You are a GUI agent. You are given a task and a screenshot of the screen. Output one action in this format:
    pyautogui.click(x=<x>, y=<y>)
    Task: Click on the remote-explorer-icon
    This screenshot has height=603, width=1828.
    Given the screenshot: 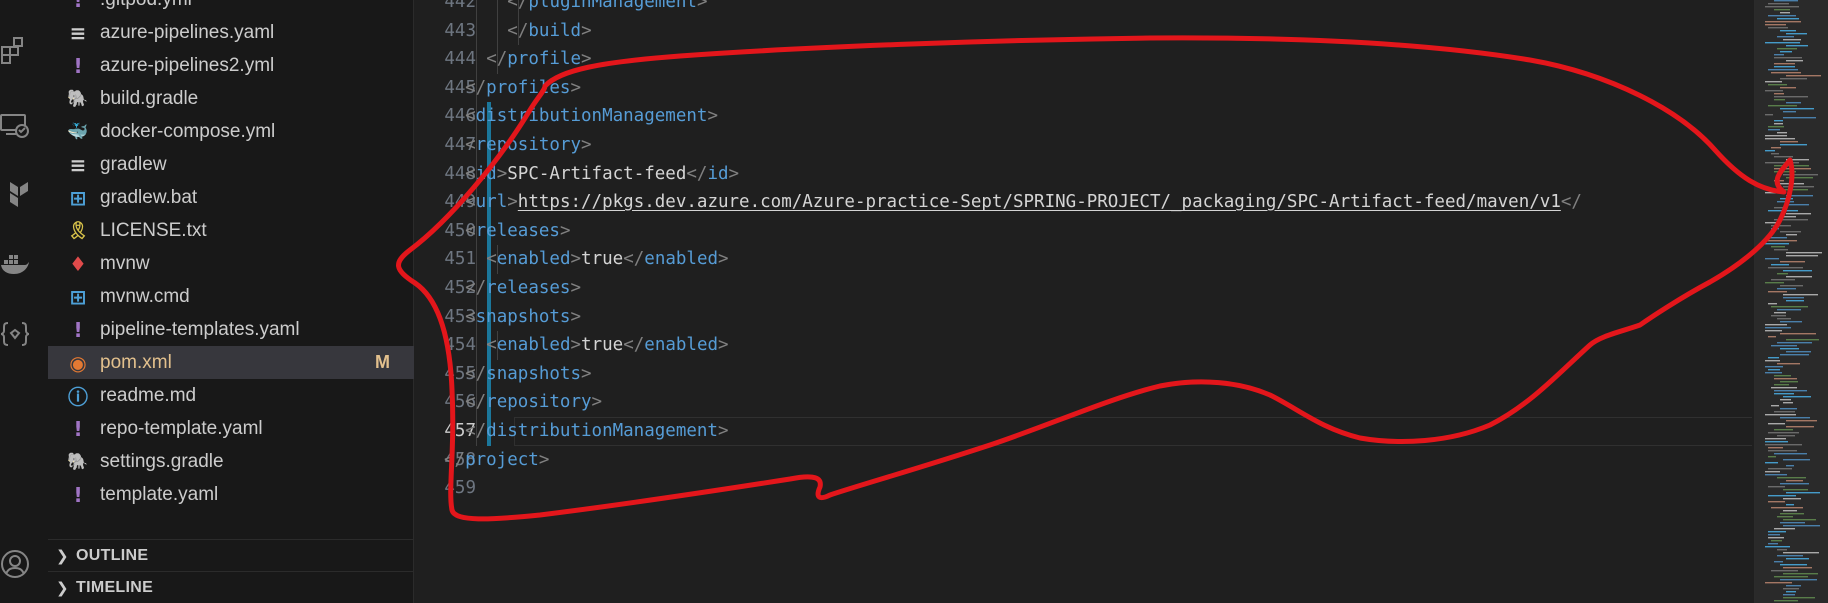 What is the action you would take?
    pyautogui.click(x=15, y=124)
    